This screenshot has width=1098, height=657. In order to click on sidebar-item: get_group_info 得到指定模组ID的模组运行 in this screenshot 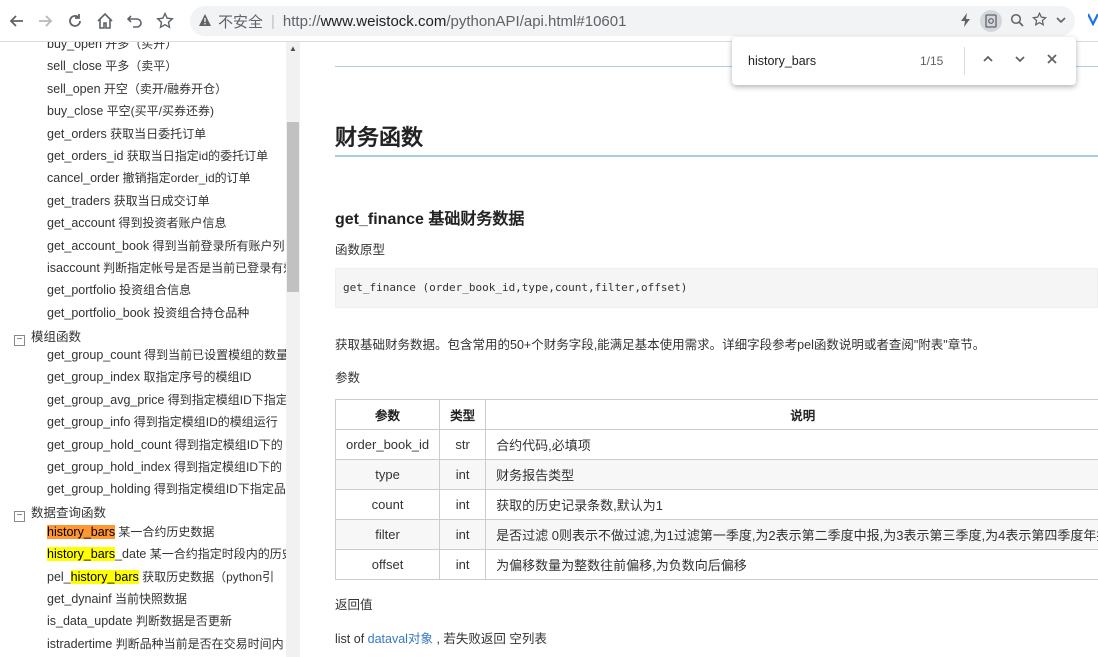, I will do `click(167, 422)`.